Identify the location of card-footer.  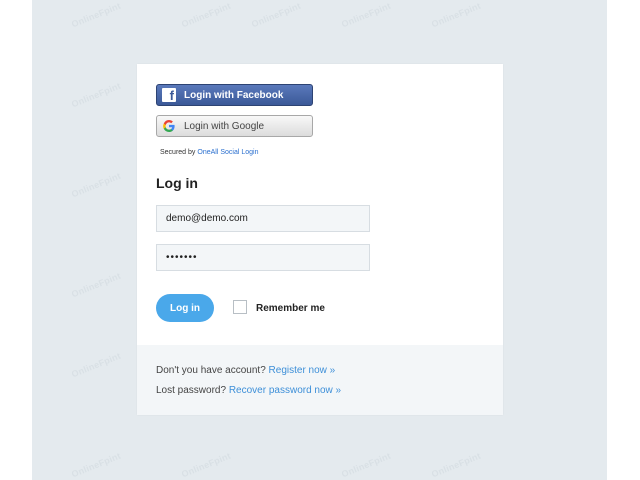
(320, 380).